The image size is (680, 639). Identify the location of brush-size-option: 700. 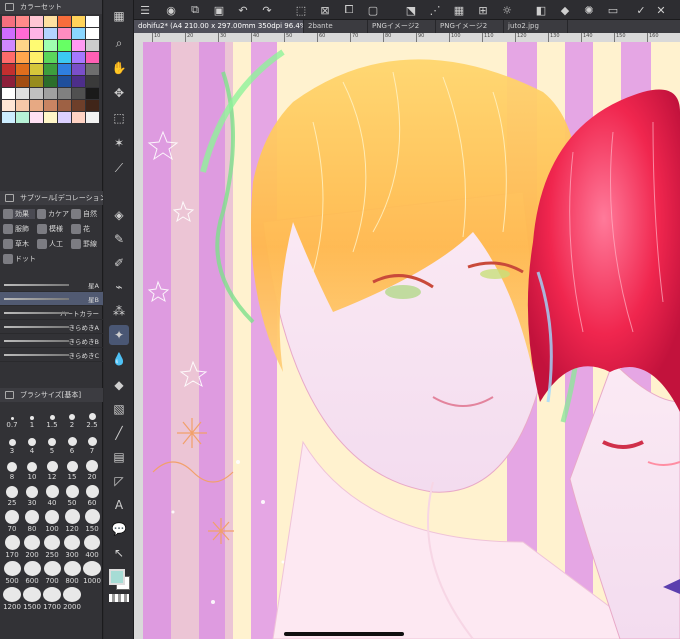
(52, 573).